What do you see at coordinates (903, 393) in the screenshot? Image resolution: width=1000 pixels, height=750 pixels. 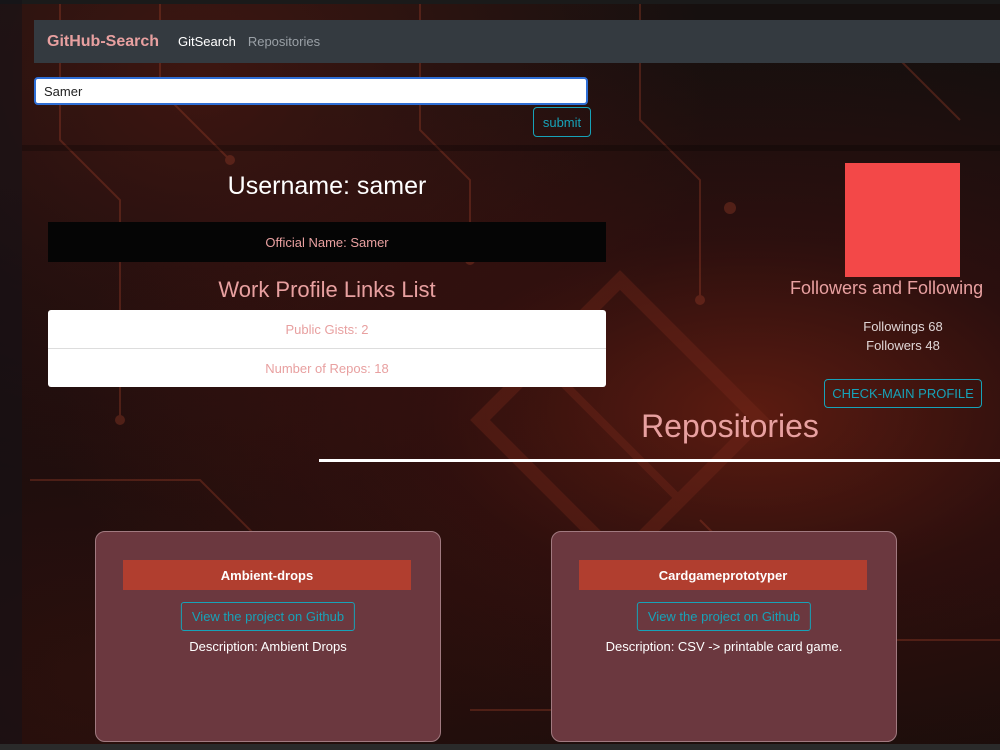 I see `check-main-profile-button: CHECK-MAIN PROFILE` at bounding box center [903, 393].